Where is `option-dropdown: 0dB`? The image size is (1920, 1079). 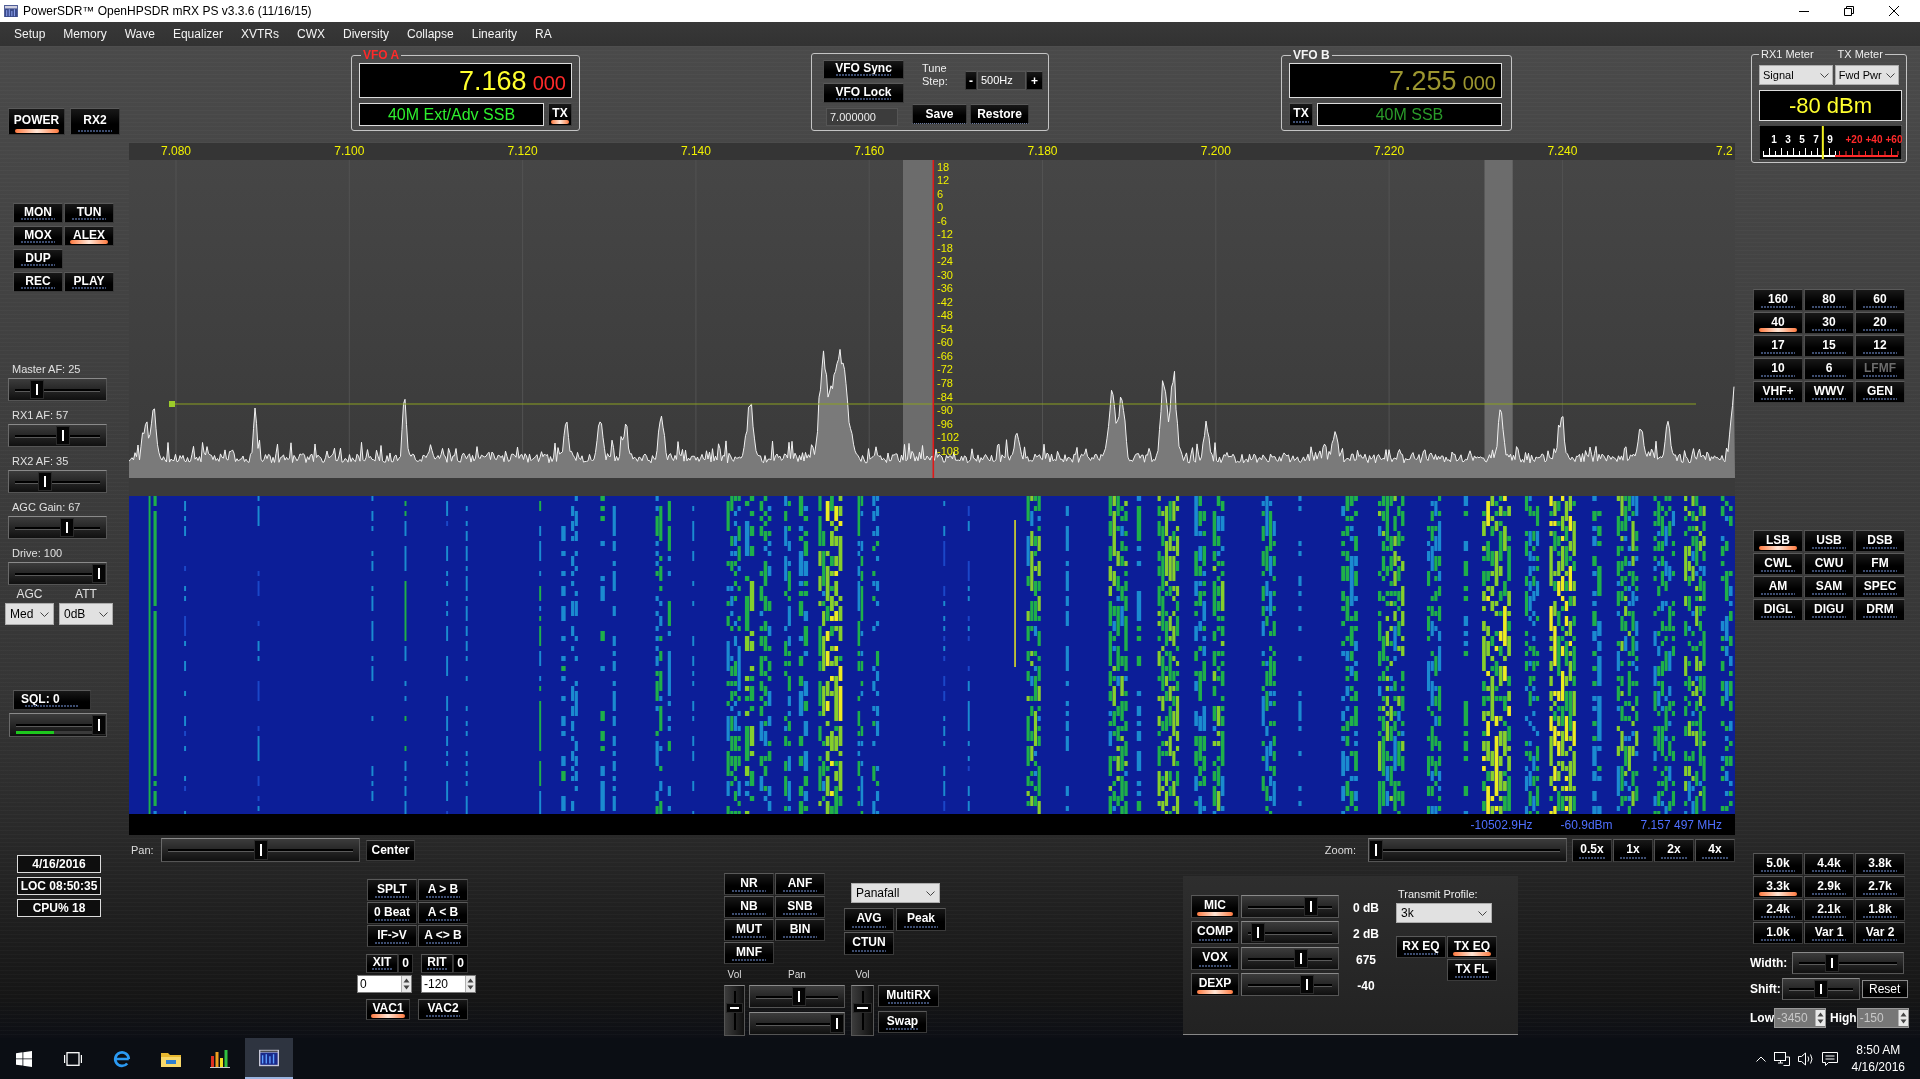
option-dropdown: 0dB is located at coordinates (86, 614).